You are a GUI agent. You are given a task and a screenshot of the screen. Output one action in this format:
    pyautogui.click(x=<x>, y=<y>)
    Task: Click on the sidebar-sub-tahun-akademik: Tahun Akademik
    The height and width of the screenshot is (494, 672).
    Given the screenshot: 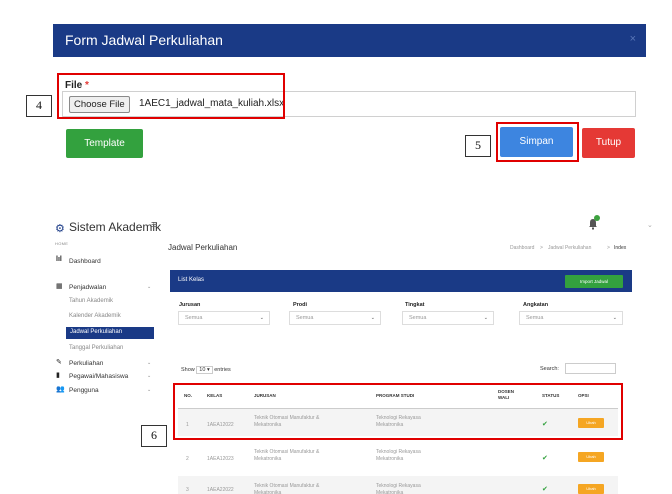 What is the action you would take?
    pyautogui.click(x=91, y=301)
    